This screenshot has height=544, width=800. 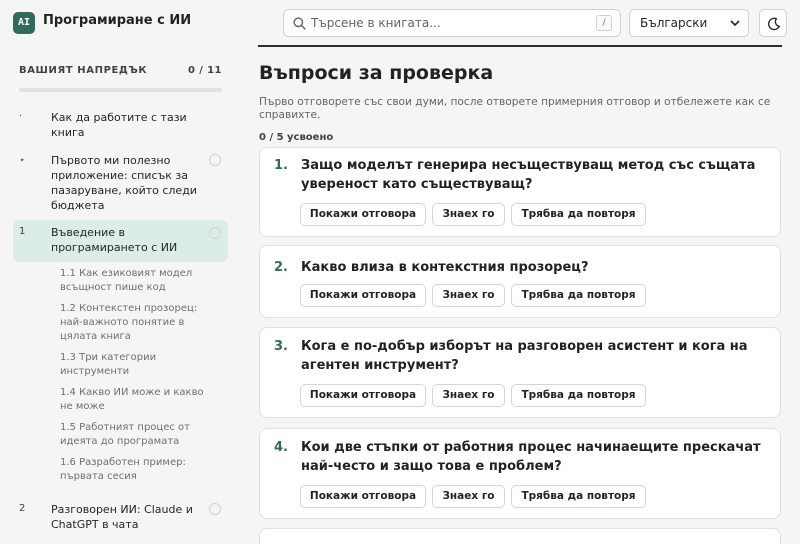 What do you see at coordinates (22, 231) in the screenshot?
I see `chapter-number: 1` at bounding box center [22, 231].